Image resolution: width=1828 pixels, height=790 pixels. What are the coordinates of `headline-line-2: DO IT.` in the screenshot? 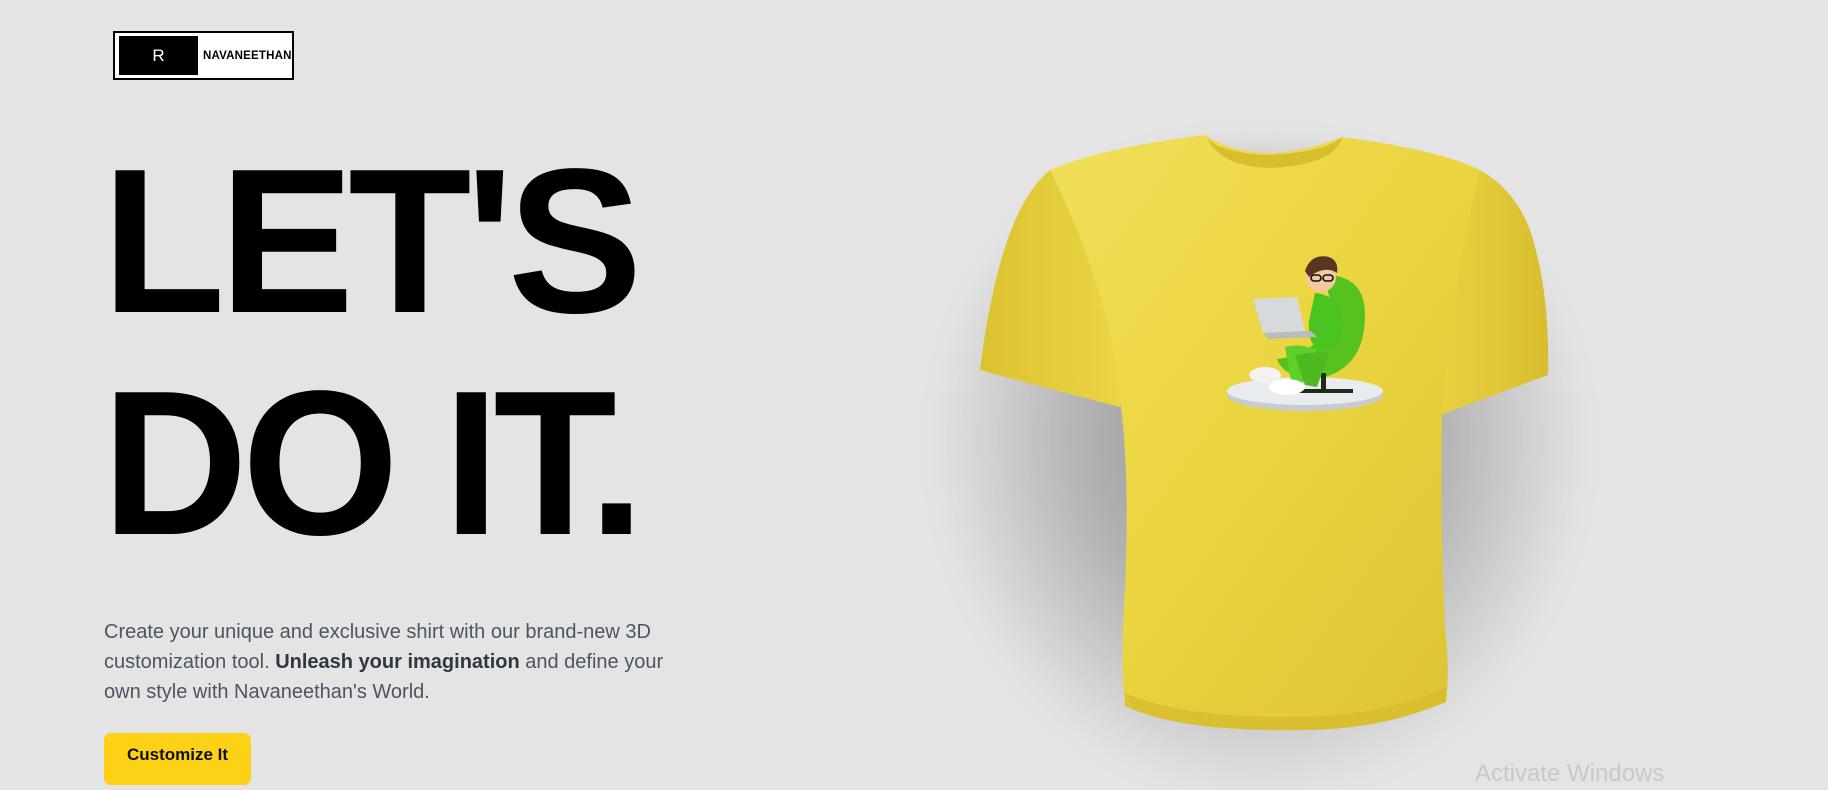 It's located at (373, 463).